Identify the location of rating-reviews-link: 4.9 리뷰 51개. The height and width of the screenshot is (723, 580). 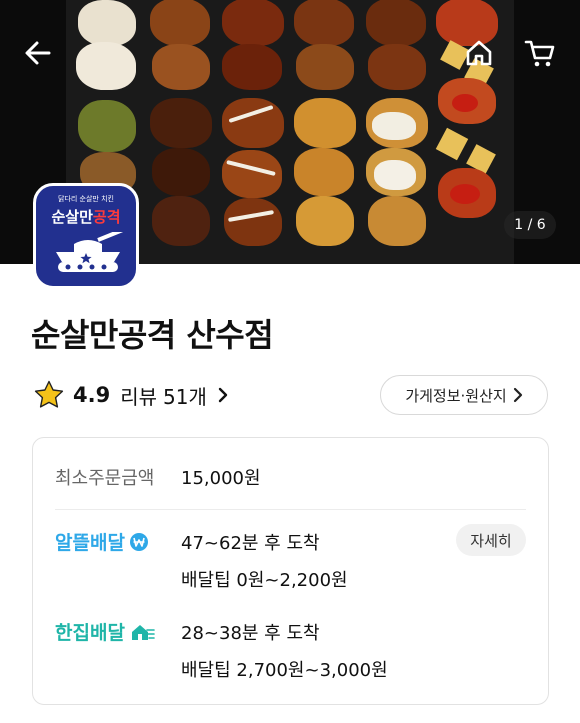
(131, 395).